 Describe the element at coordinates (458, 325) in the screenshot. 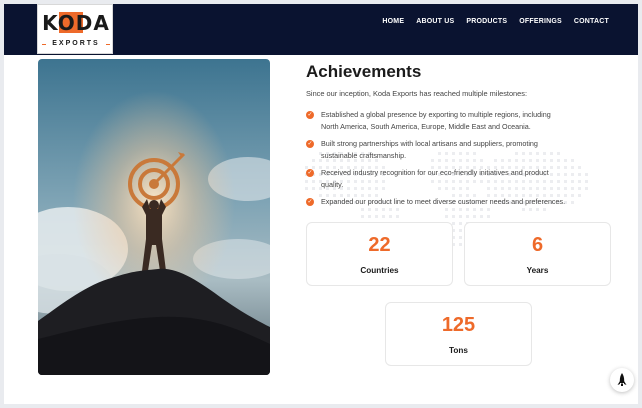

I see `stat-value: 125` at that location.